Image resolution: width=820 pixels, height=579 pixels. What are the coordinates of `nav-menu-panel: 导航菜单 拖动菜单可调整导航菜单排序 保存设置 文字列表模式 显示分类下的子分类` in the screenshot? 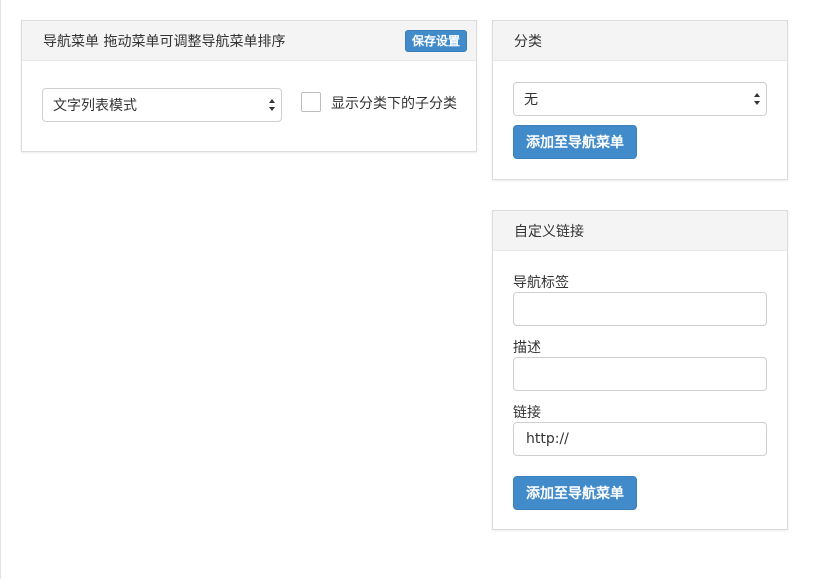 It's located at (249, 86).